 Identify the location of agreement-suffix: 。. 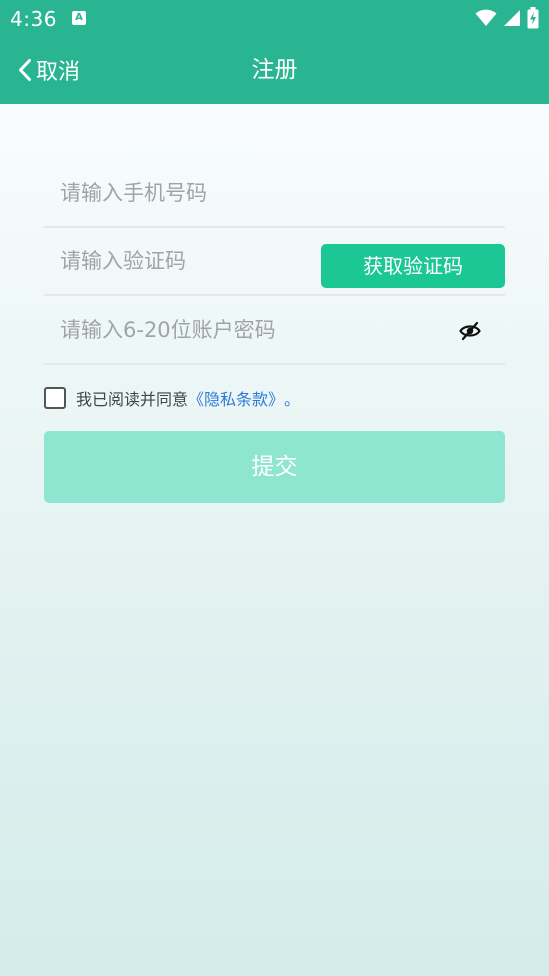
(292, 399).